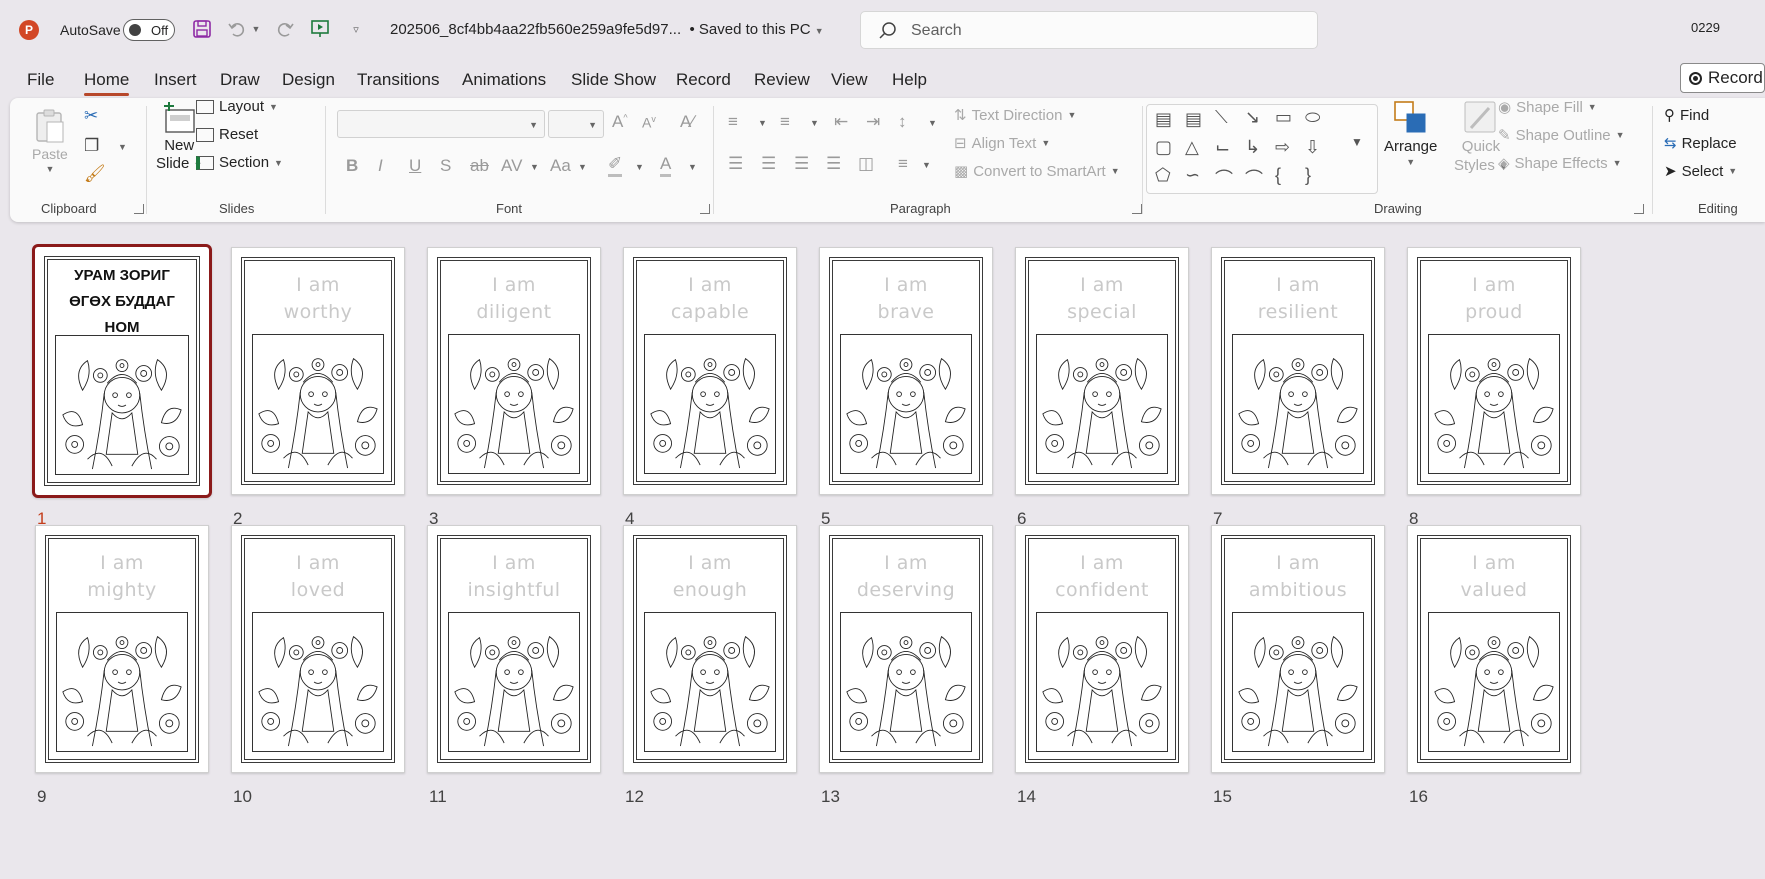 This screenshot has height=879, width=1765. Describe the element at coordinates (782, 80) in the screenshot. I see `tab-review: Review` at that location.